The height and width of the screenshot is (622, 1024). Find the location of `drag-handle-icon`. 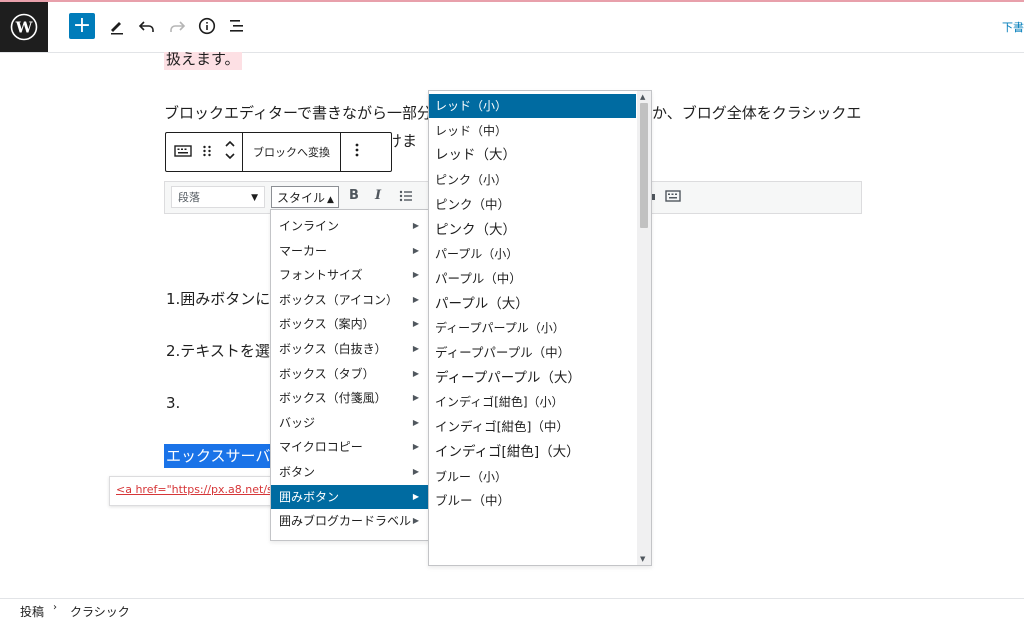

drag-handle-icon is located at coordinates (207, 152).